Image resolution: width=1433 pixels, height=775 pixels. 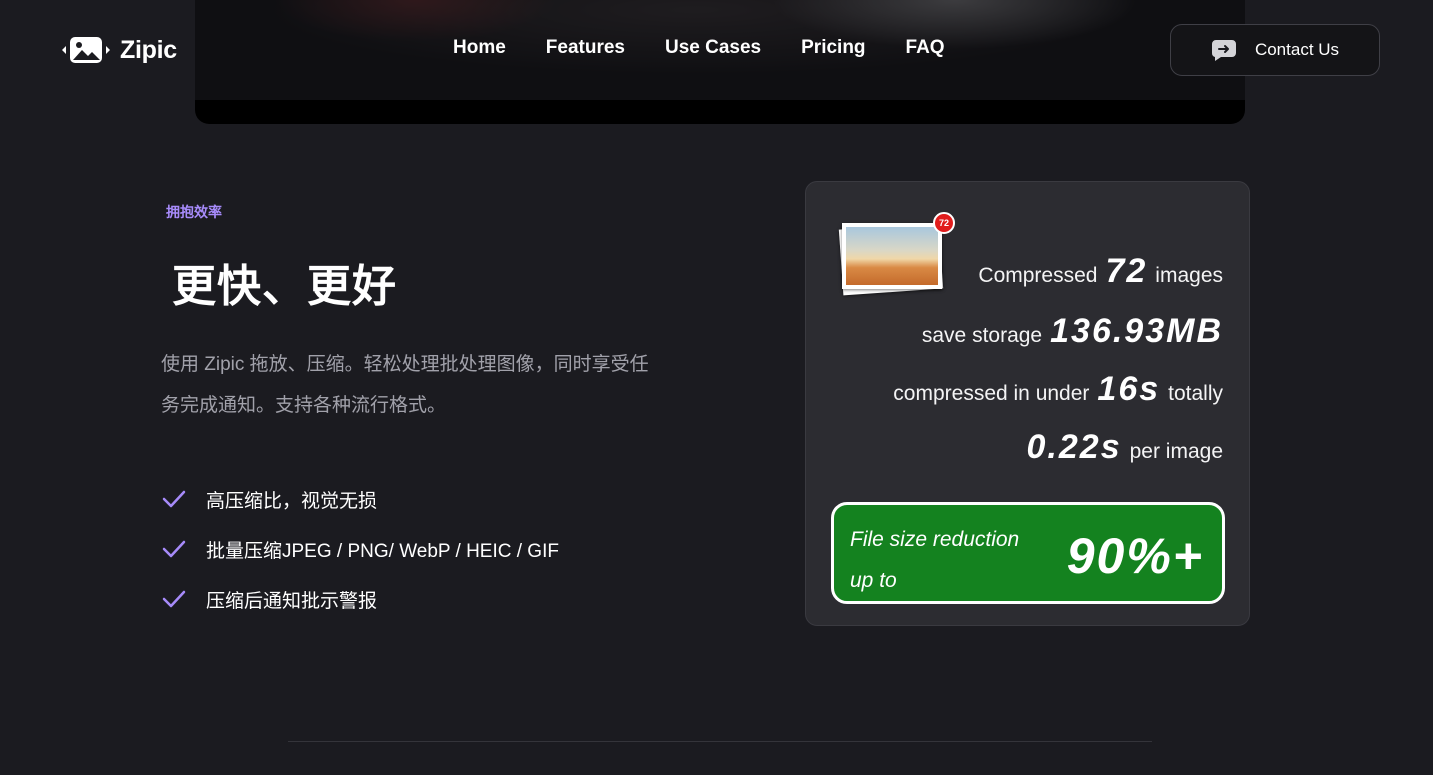 I want to click on stat-time-value: 16s, so click(x=1129, y=389).